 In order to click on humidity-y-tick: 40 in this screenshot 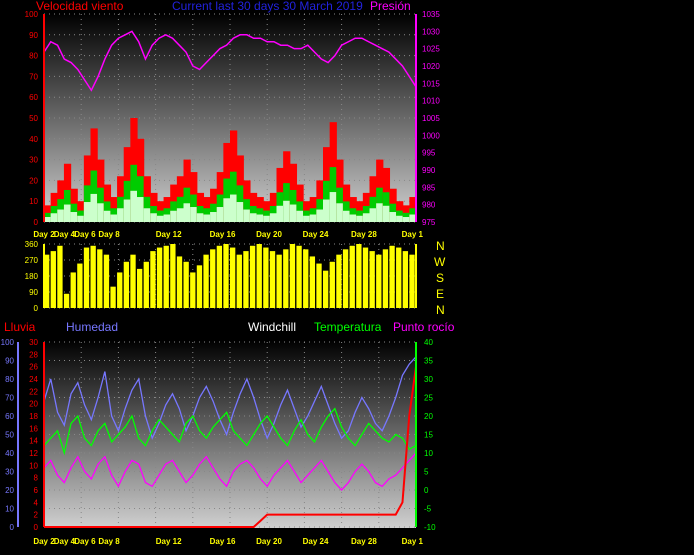, I will do `click(9, 453)`.